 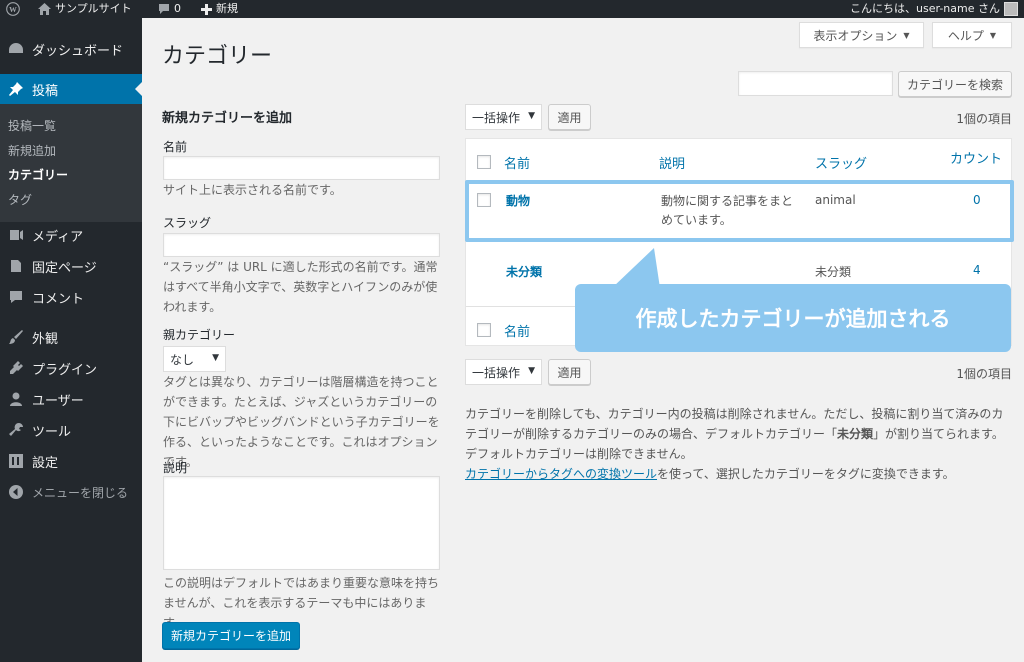 I want to click on new-row-highlight, so click(x=739, y=211).